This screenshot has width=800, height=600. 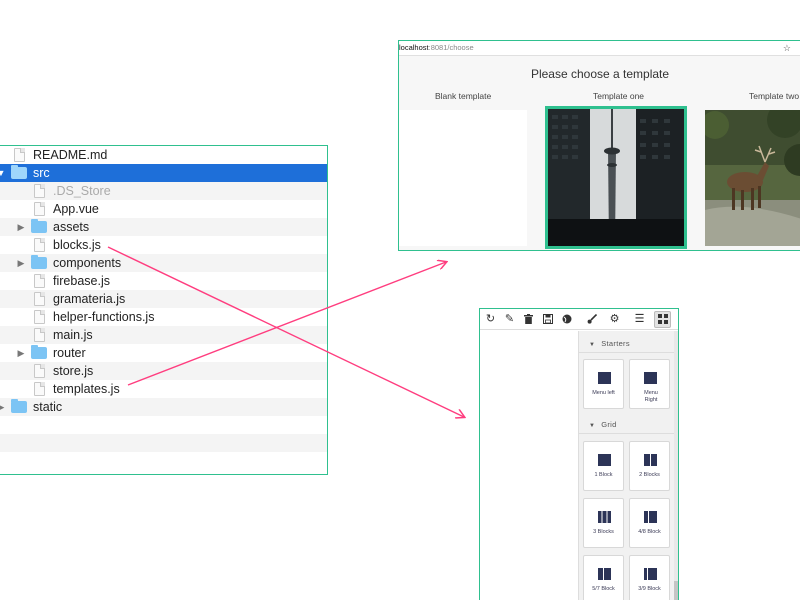 I want to click on tree-item-label: src, so click(x=41, y=173).